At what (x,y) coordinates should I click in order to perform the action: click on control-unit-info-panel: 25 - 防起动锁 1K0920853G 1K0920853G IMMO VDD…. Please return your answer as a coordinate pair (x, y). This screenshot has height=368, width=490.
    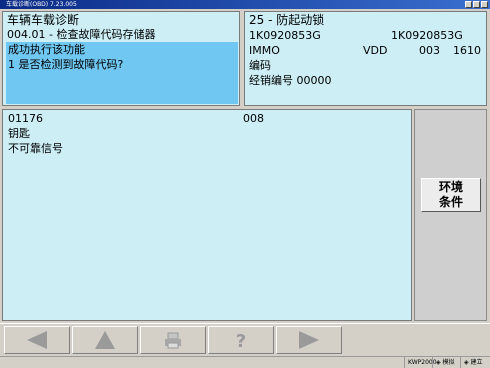
    Looking at the image, I should click on (365, 58).